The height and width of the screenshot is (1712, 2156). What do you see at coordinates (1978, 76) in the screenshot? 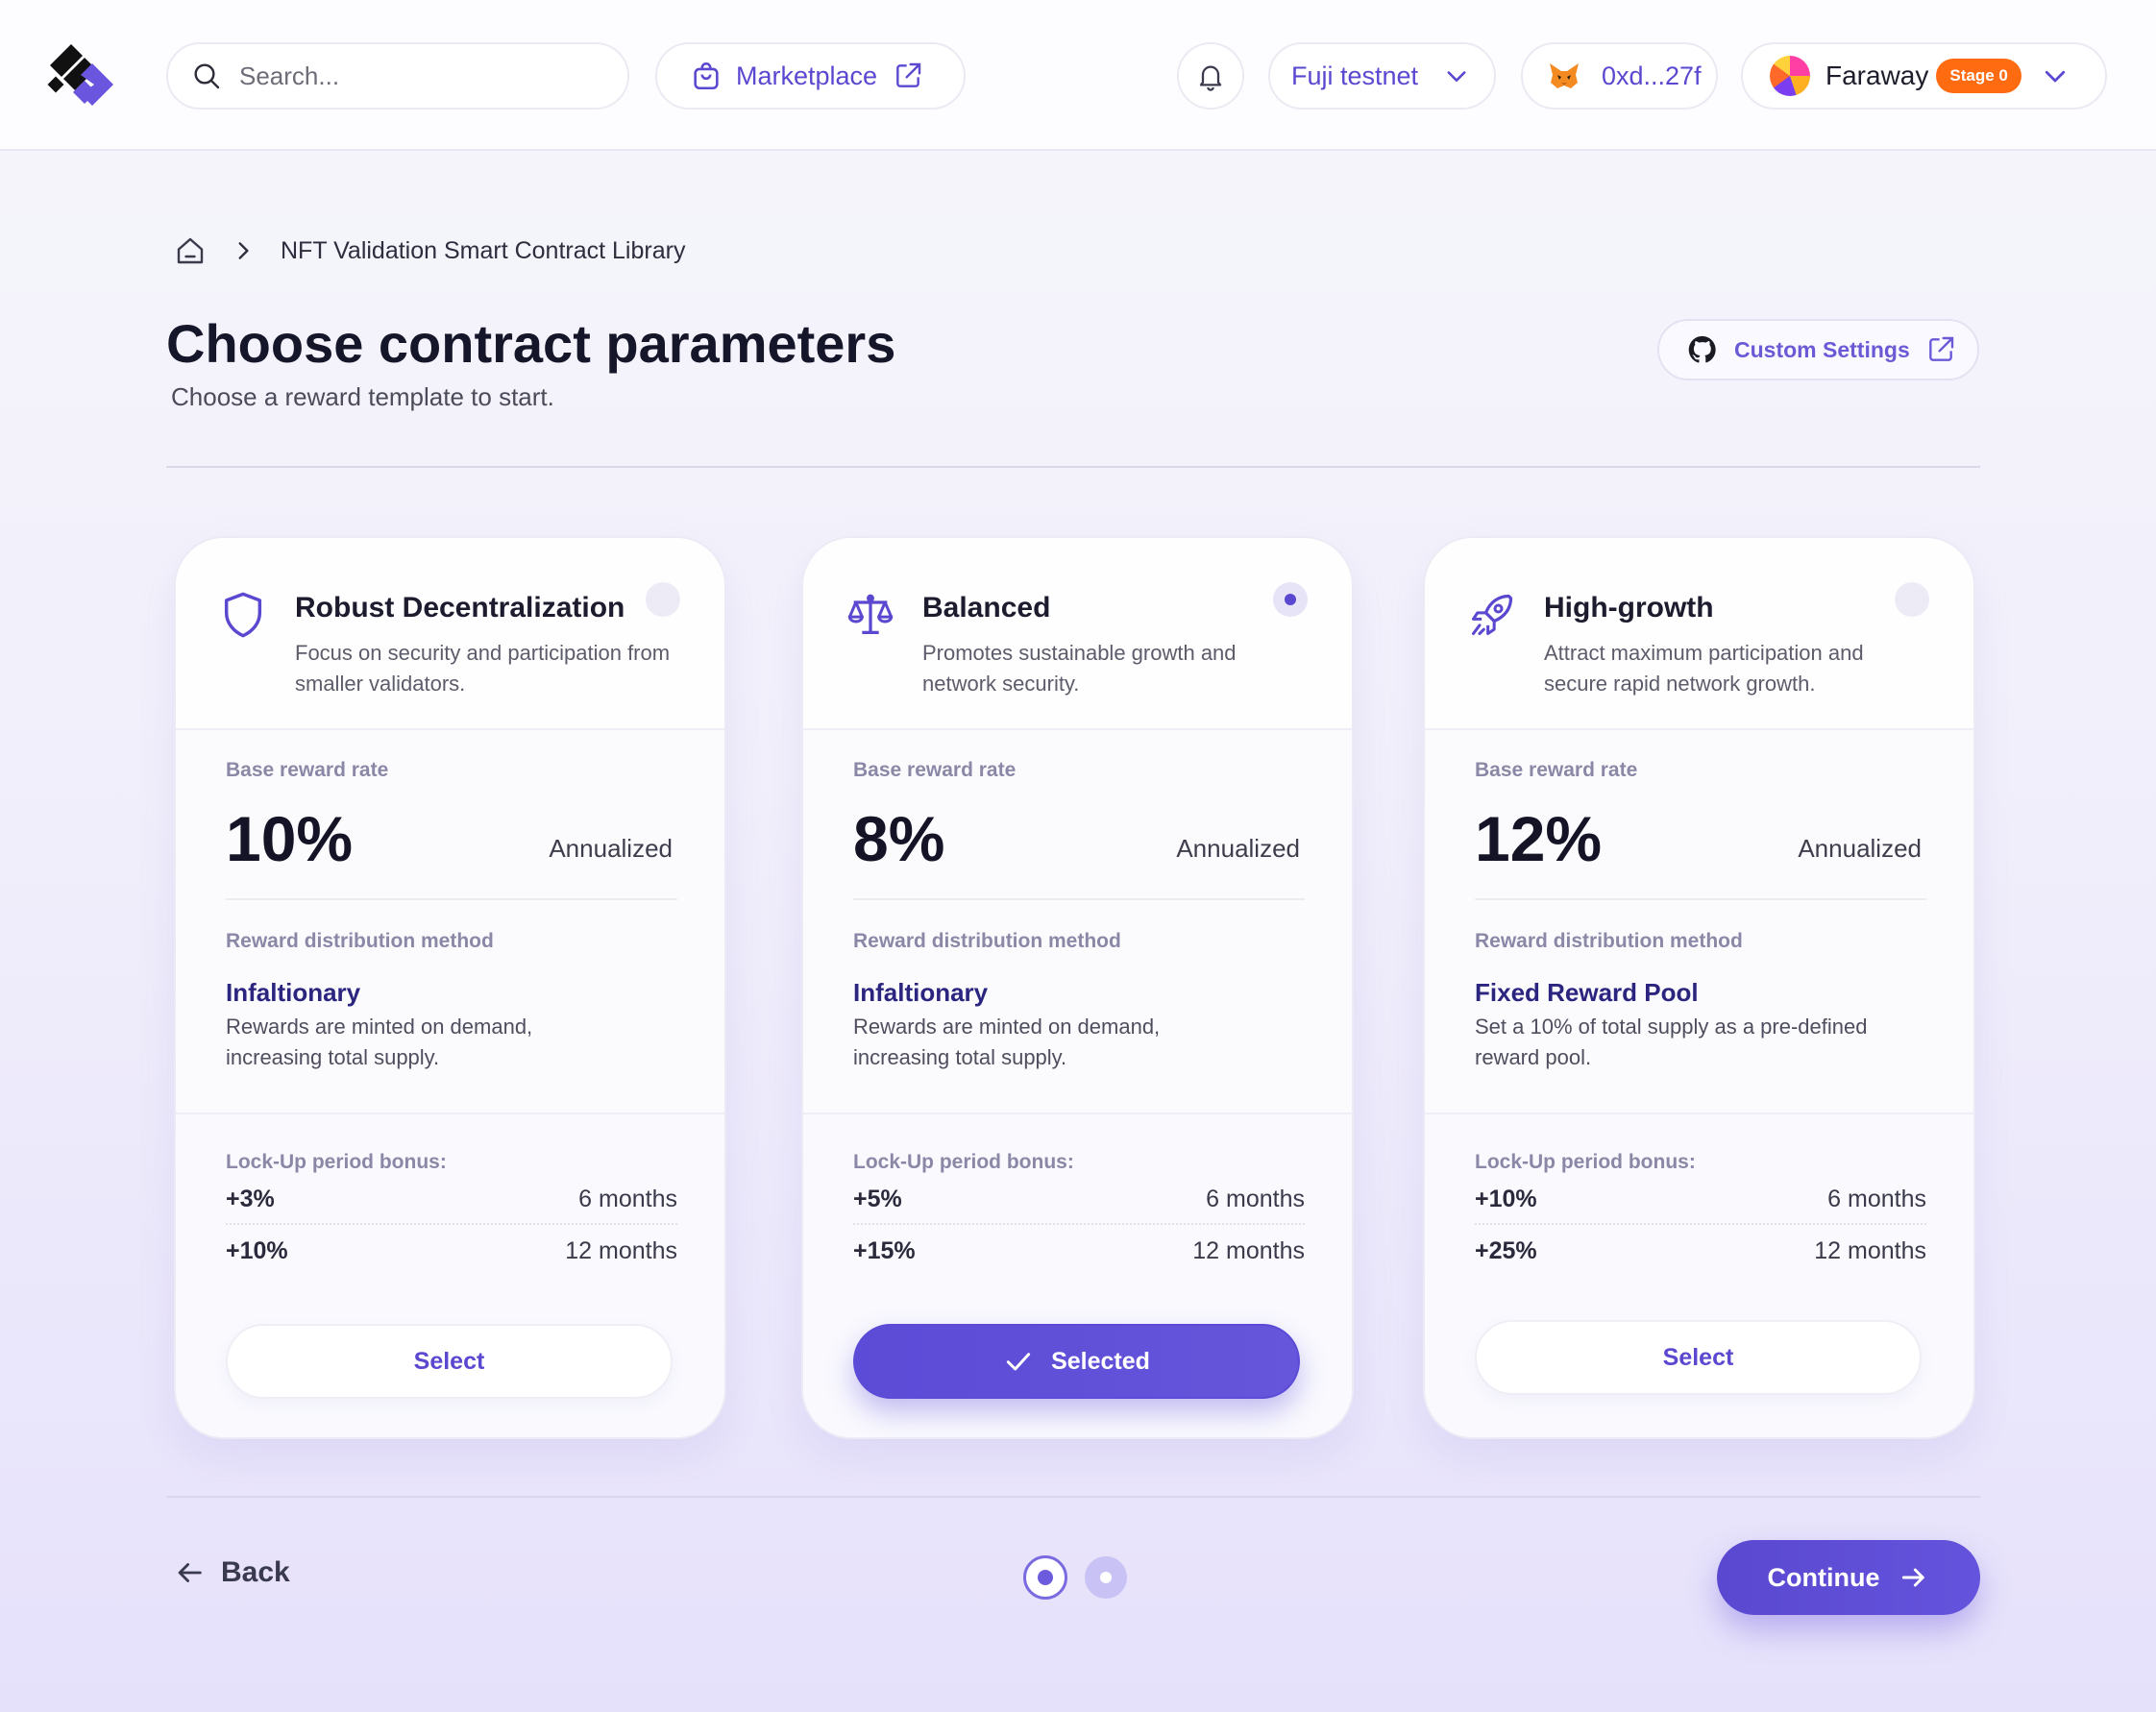
I see `stage-badge: Stage 0` at bounding box center [1978, 76].